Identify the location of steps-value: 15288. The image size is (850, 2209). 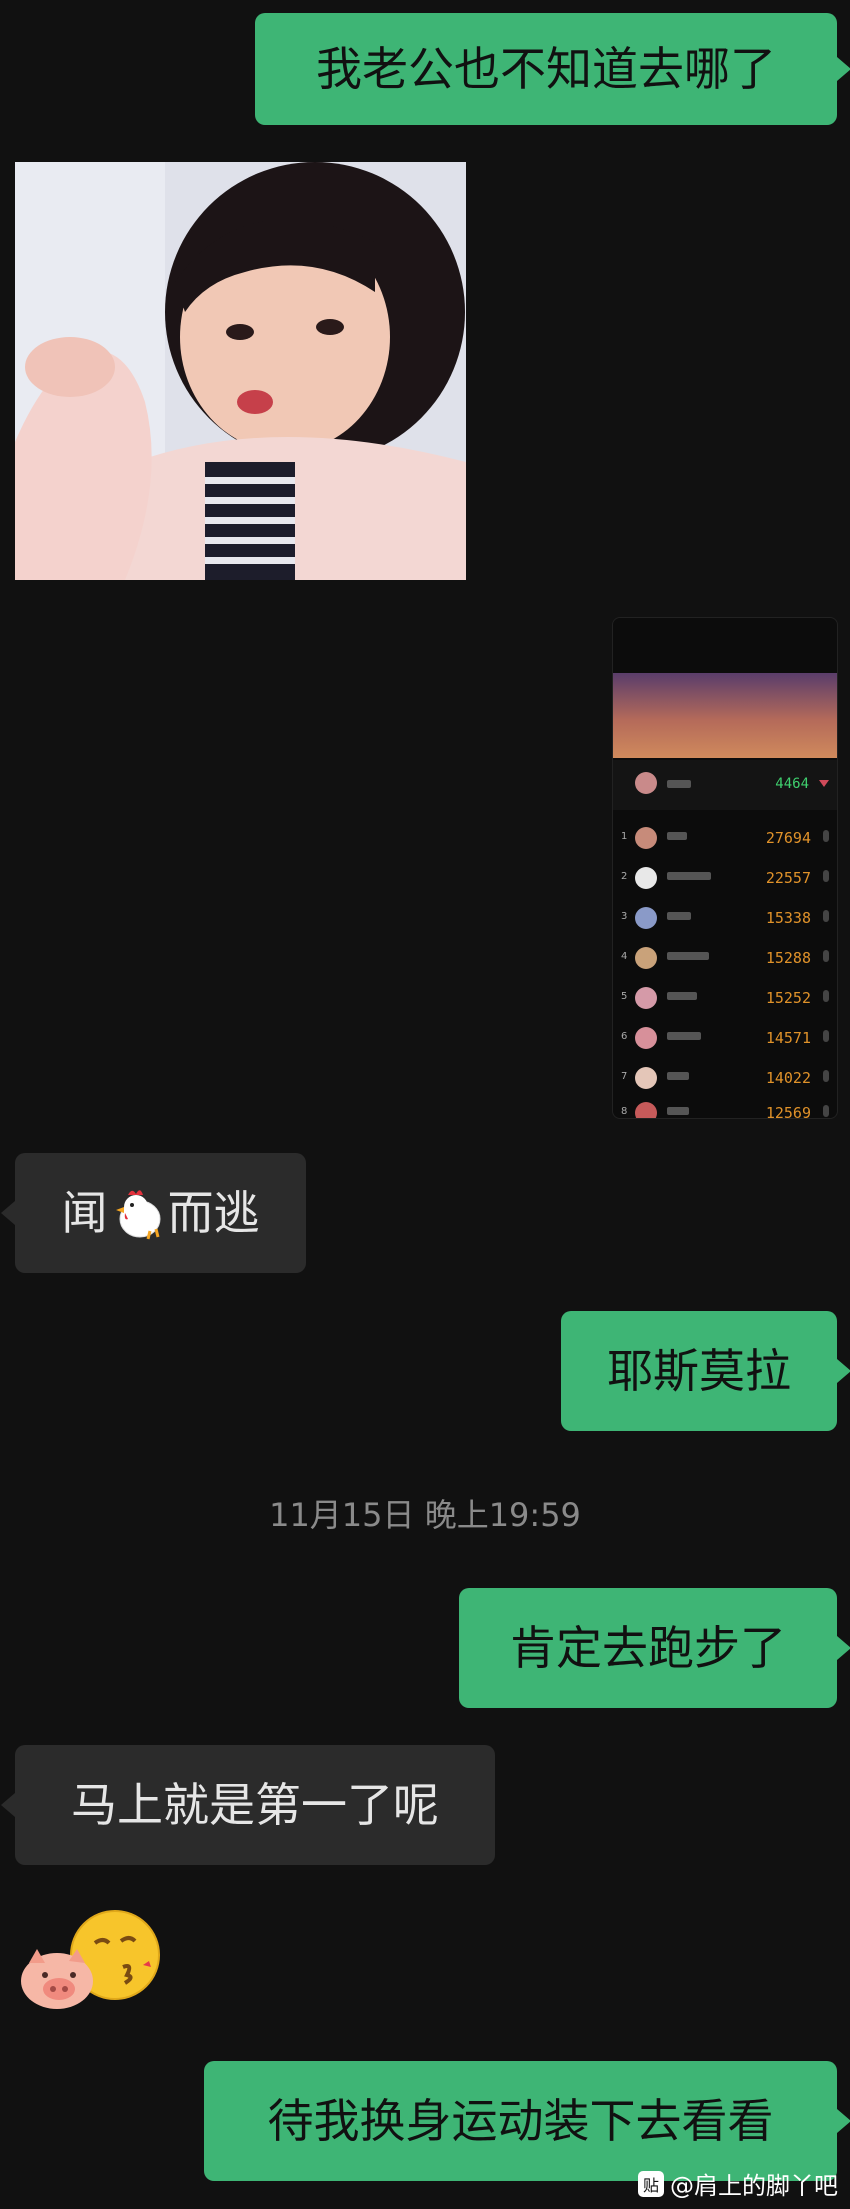
(788, 958).